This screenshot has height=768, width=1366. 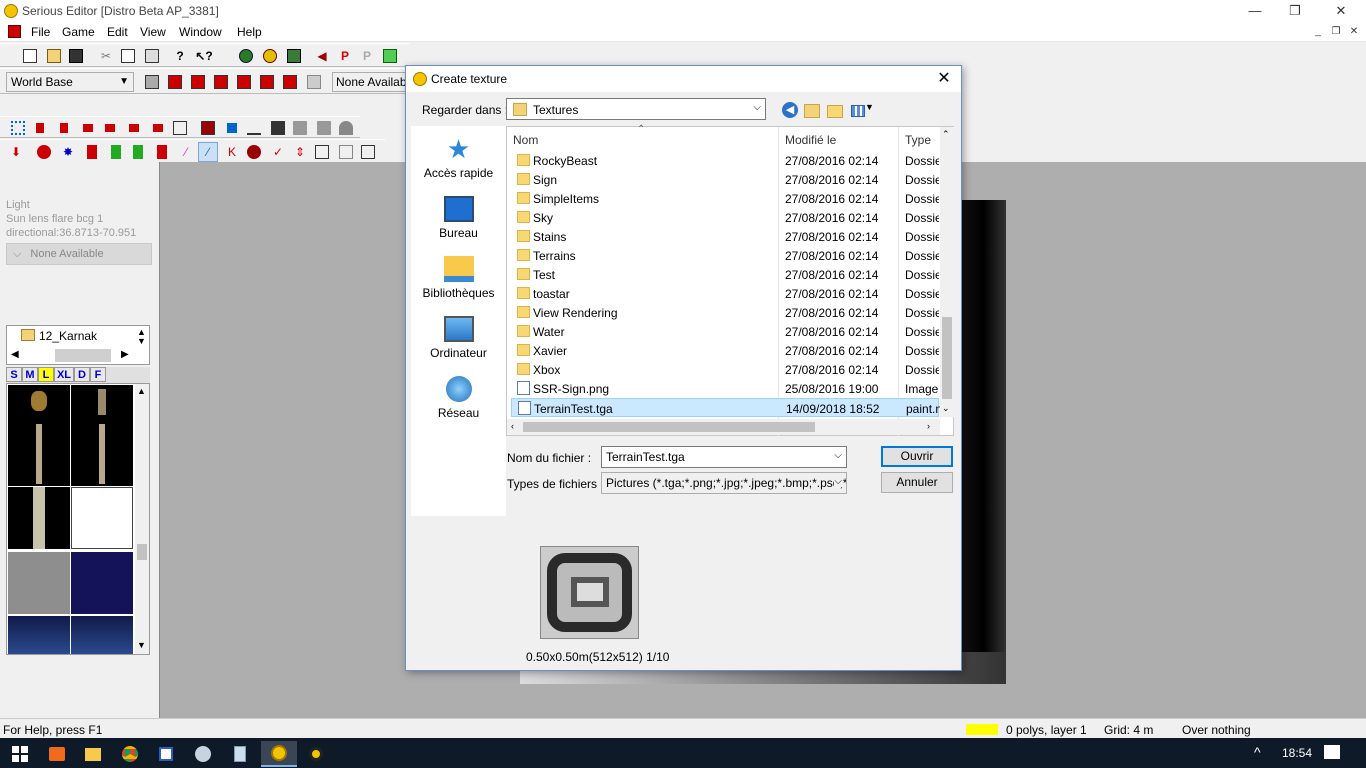 I want to click on profile-p-icon: P, so click(x=345, y=56).